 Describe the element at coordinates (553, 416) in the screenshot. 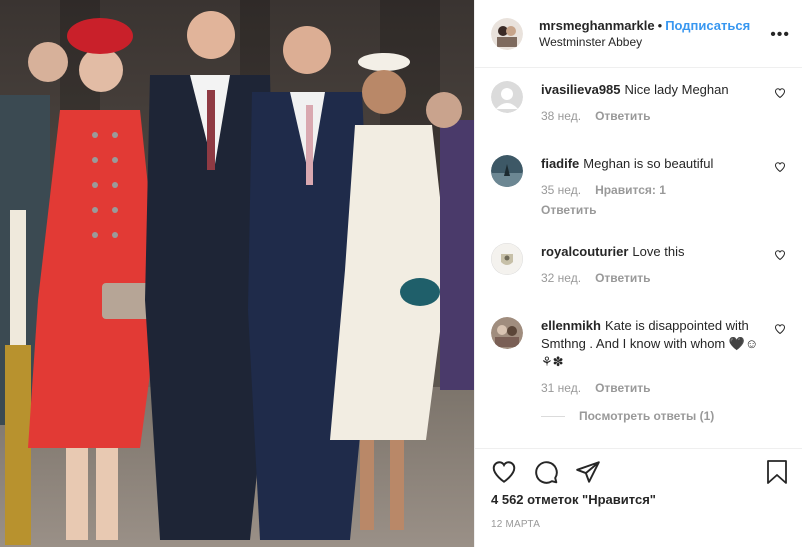

I see `replies-divider-line` at that location.